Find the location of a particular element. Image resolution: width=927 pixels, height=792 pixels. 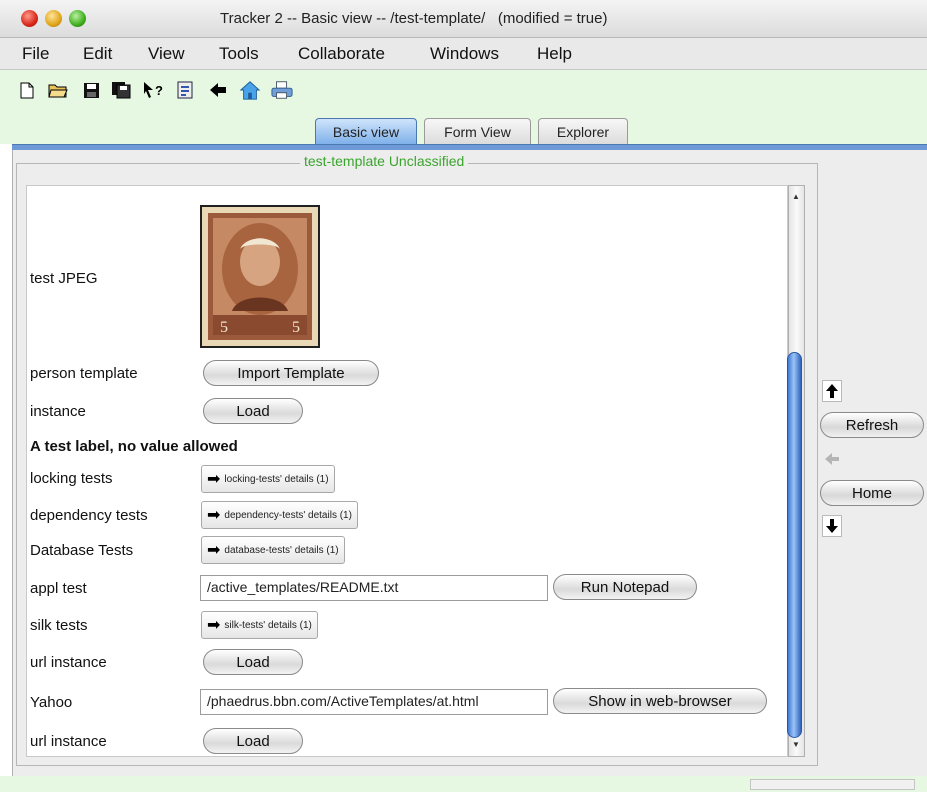

panel-title: test-template Unclassified is located at coordinates (384, 161).